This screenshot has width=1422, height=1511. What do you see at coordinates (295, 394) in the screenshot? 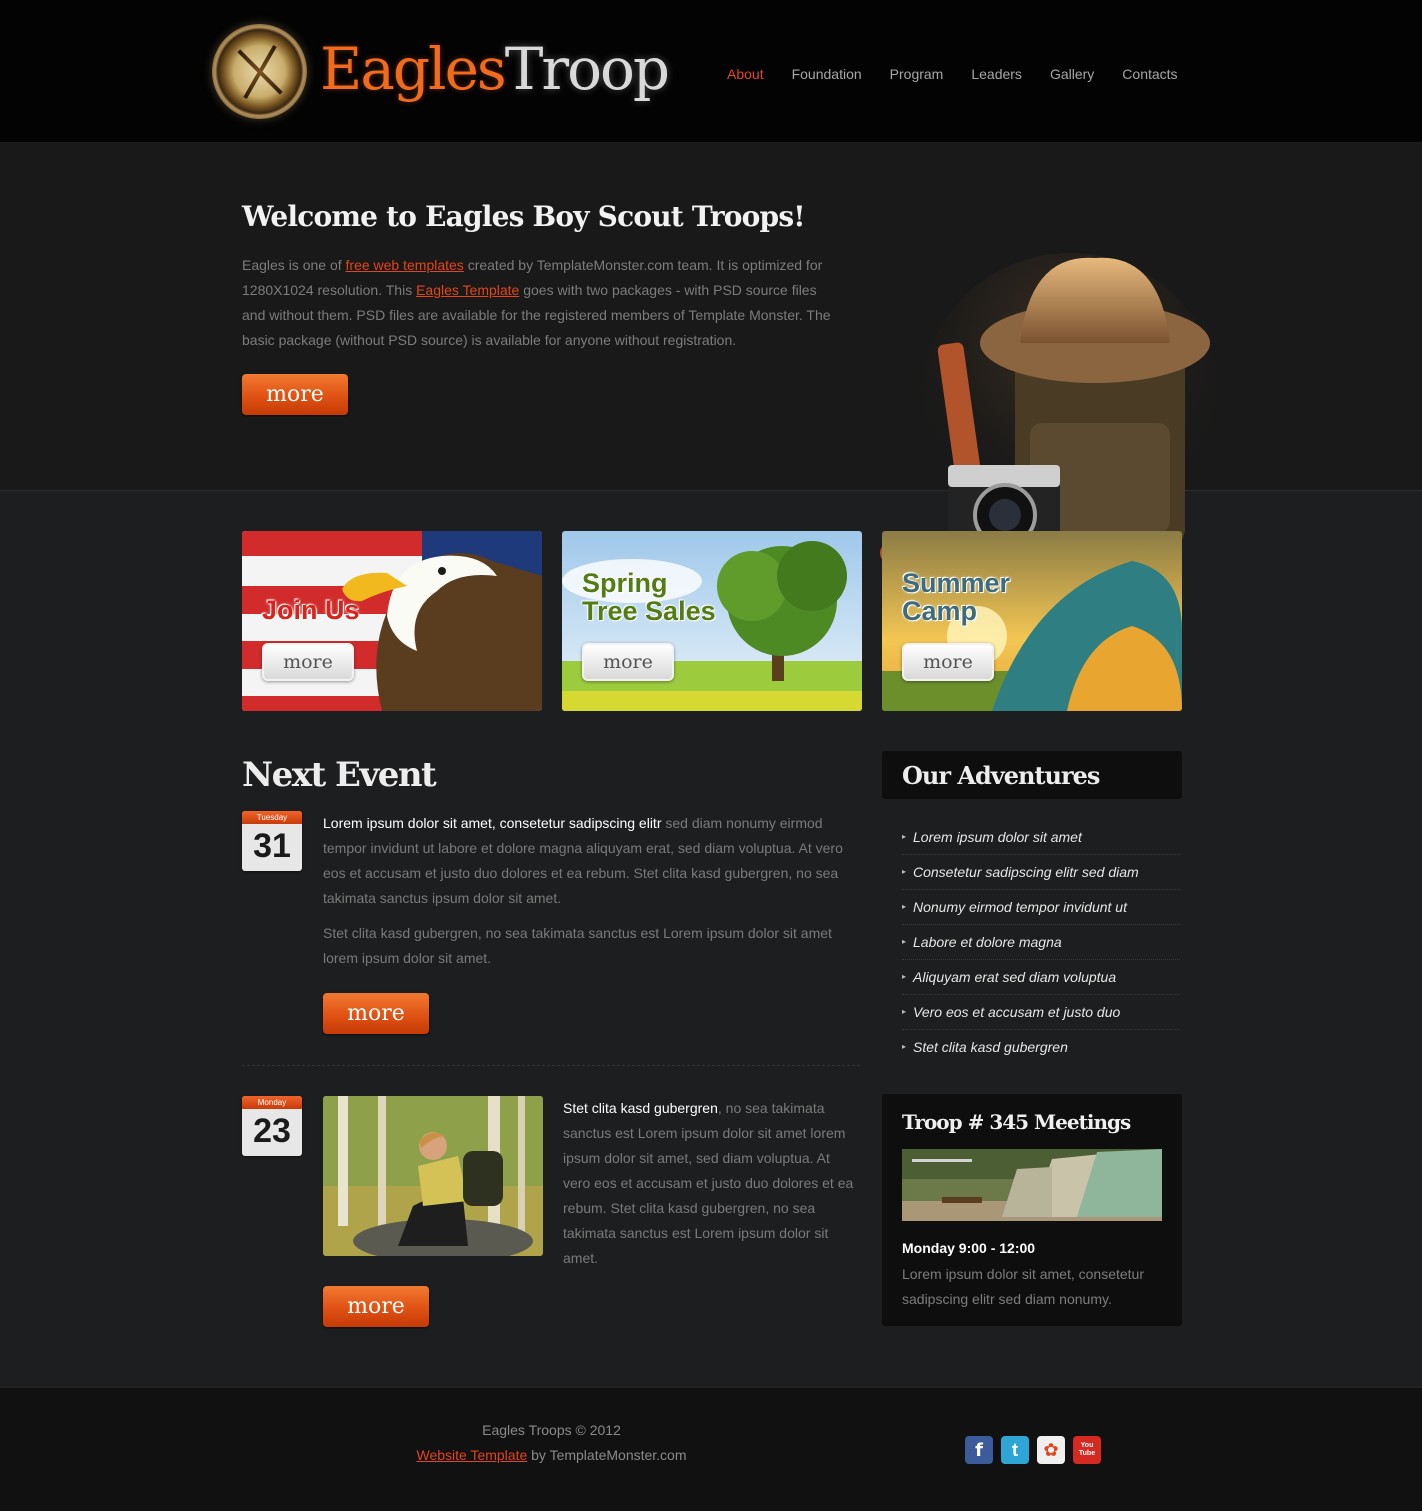
I see `hero-more-button: more` at bounding box center [295, 394].